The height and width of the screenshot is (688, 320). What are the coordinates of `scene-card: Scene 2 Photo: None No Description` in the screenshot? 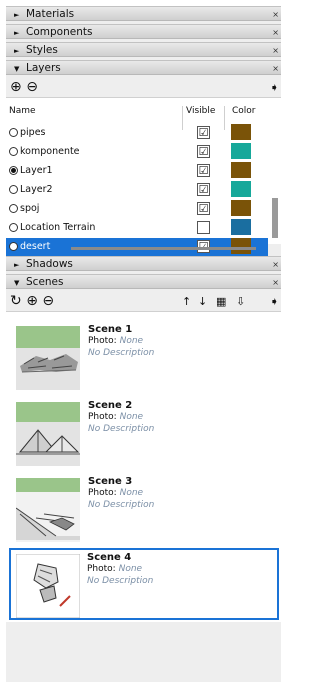 It's located at (143, 433).